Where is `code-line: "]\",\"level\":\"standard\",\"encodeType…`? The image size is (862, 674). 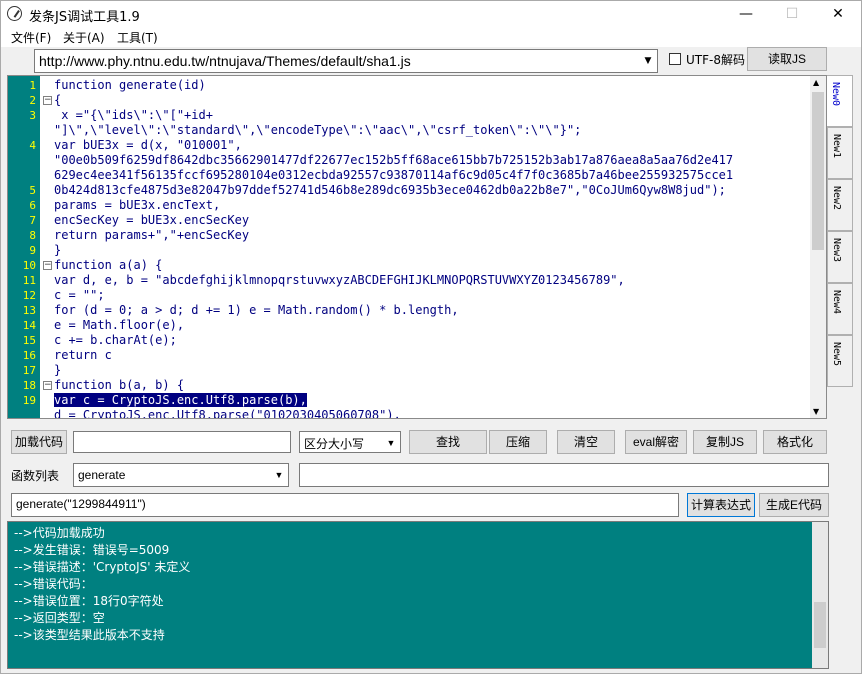 code-line: "]\",\"level\":\"standard\",\"encodeType… is located at coordinates (432, 130).